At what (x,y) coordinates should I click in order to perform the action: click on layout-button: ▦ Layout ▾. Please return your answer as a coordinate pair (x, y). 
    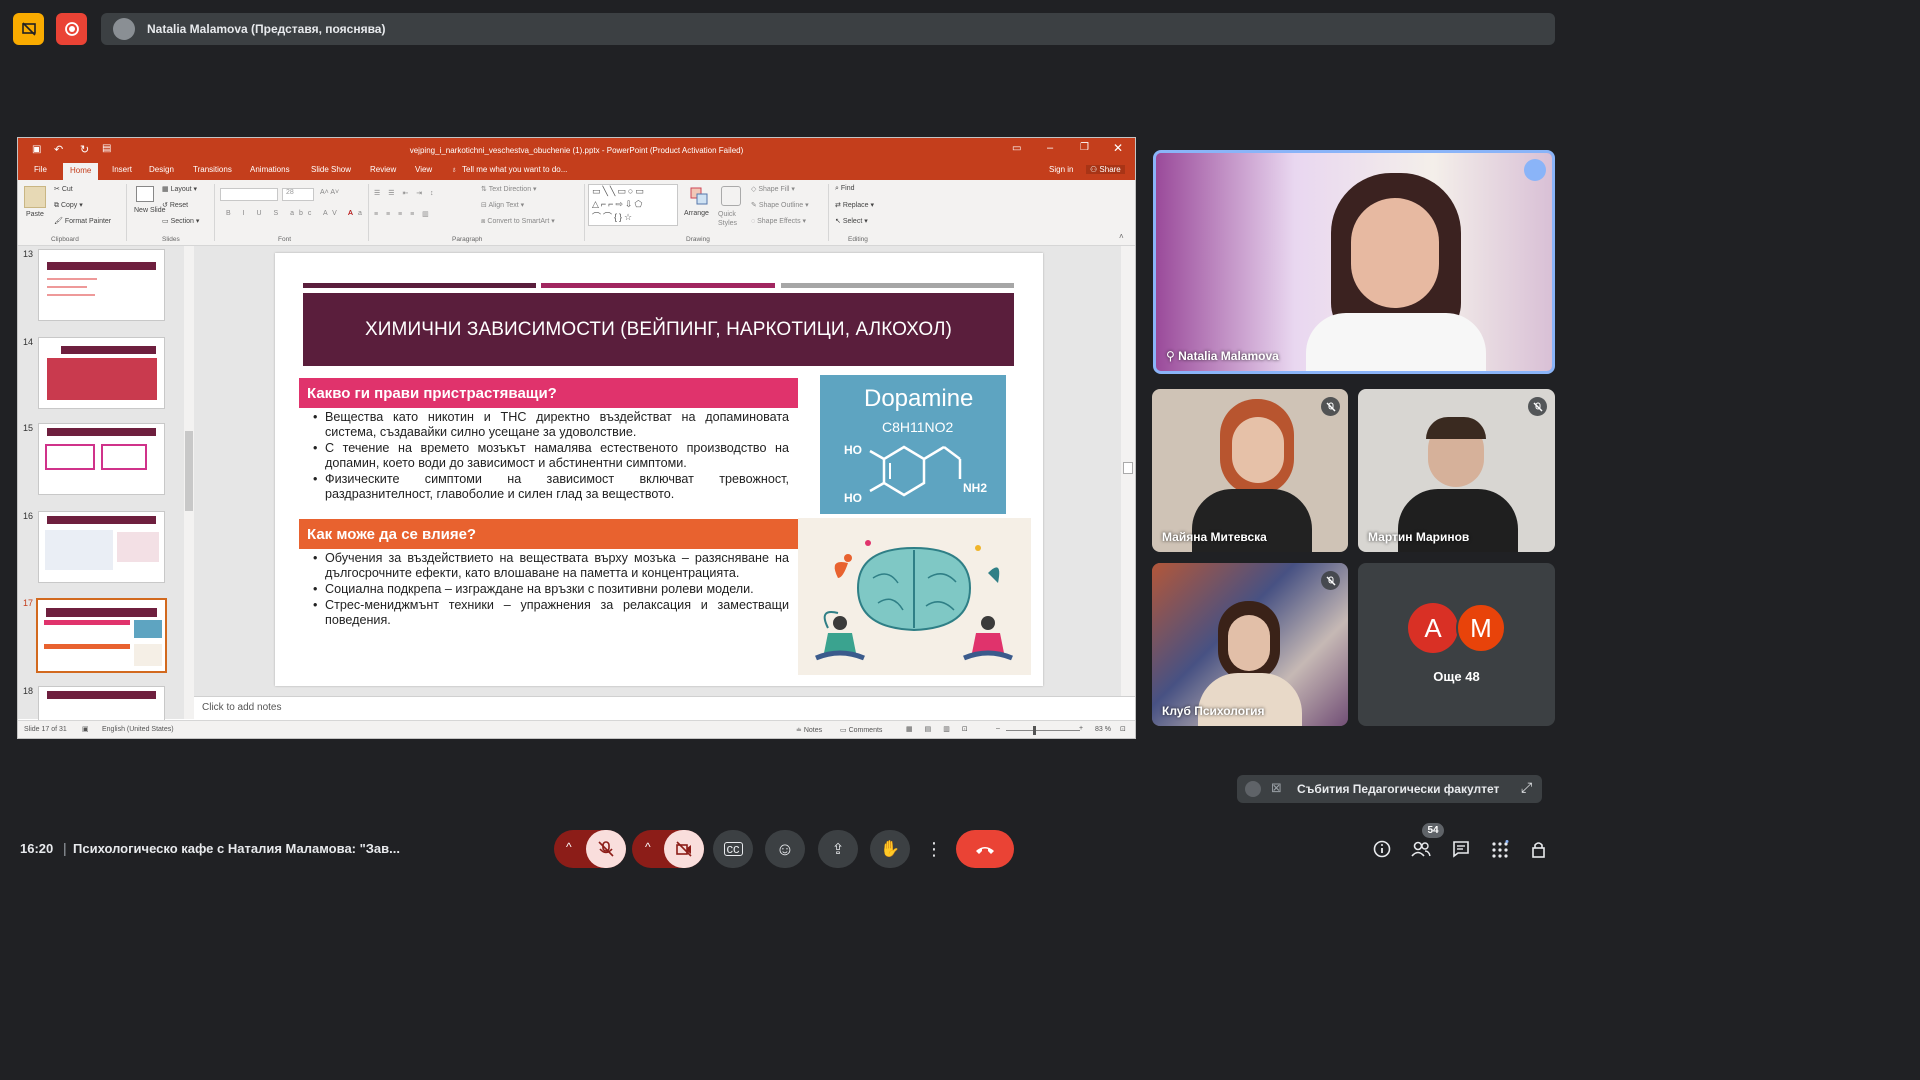
    Looking at the image, I should click on (179, 189).